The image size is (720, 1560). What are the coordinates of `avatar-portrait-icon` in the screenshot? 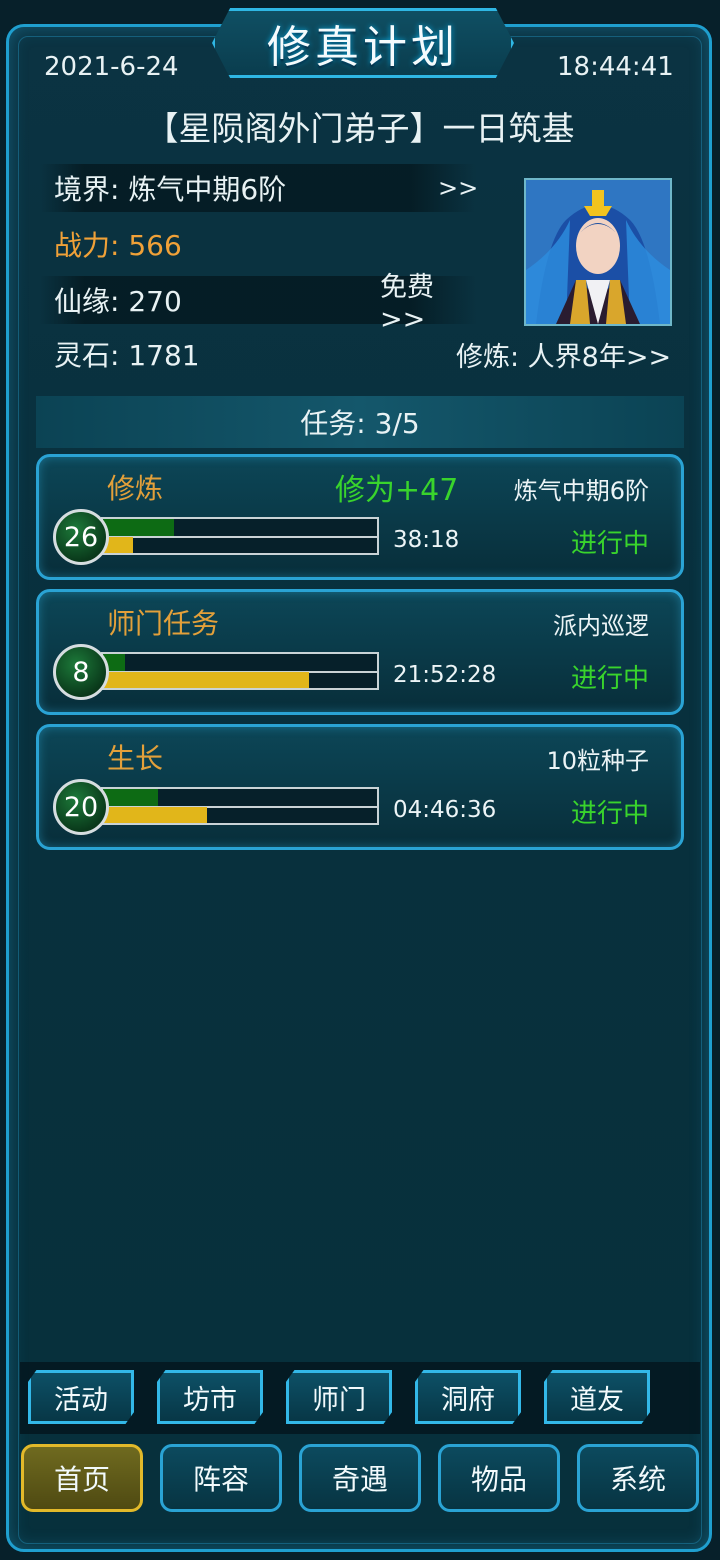 It's located at (598, 252).